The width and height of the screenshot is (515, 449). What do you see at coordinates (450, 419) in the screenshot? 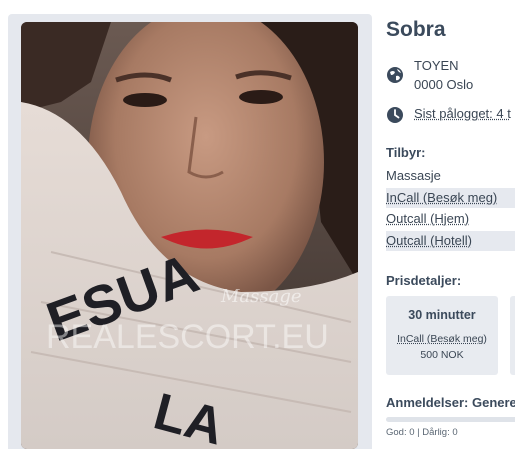
I see `reviews-bar` at bounding box center [450, 419].